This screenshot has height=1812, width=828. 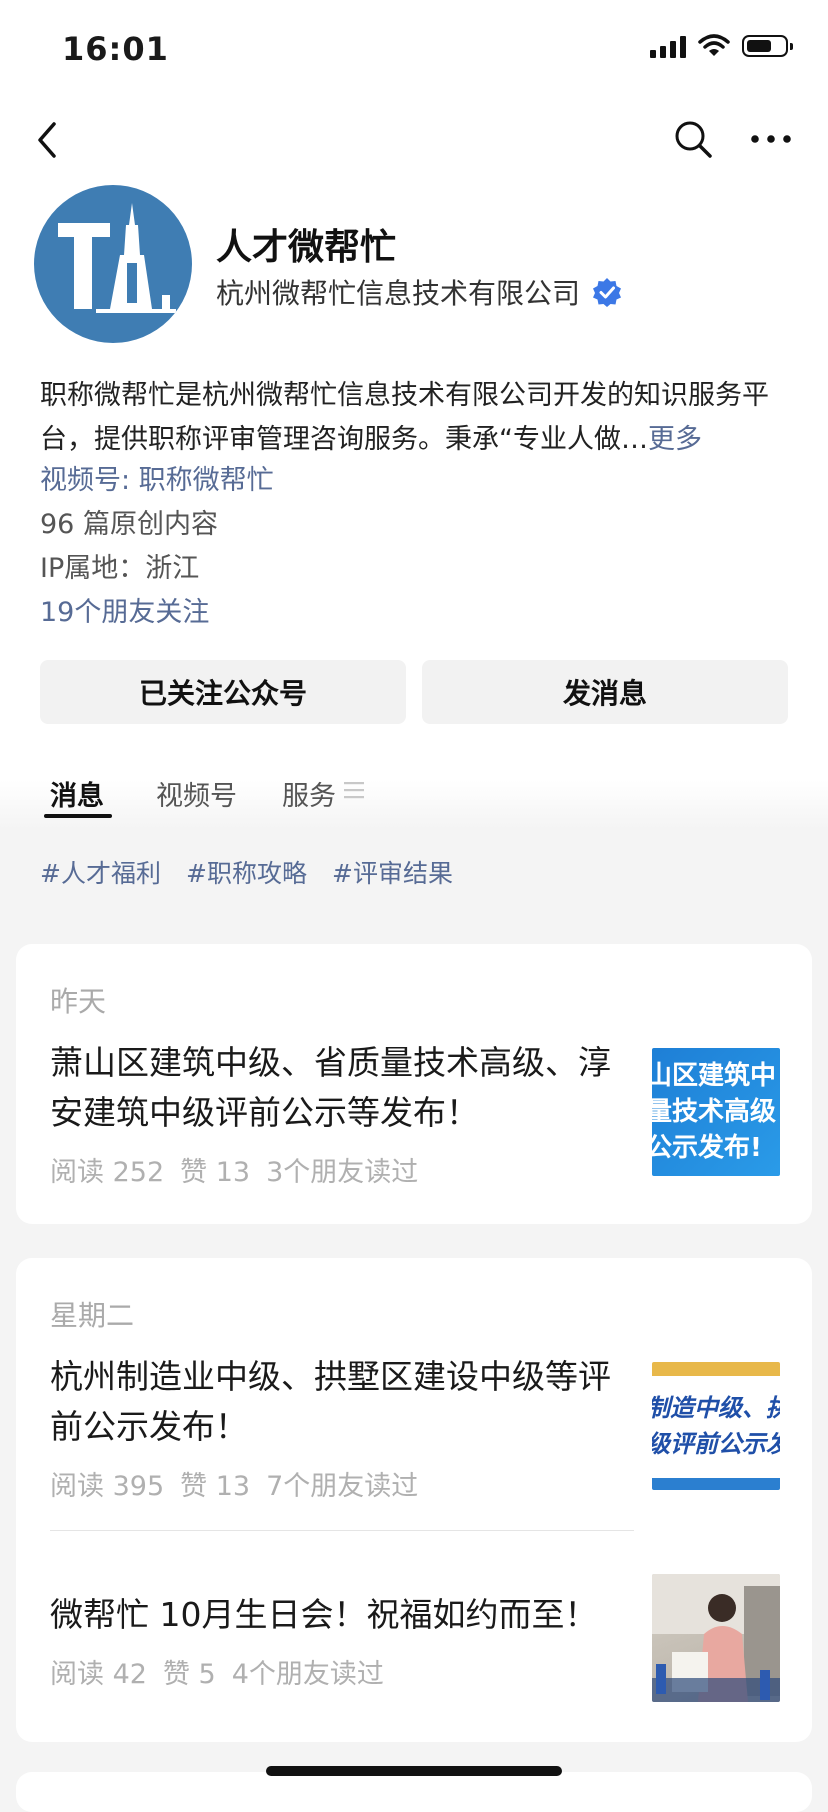 I want to click on search-icon, so click(x=693, y=139).